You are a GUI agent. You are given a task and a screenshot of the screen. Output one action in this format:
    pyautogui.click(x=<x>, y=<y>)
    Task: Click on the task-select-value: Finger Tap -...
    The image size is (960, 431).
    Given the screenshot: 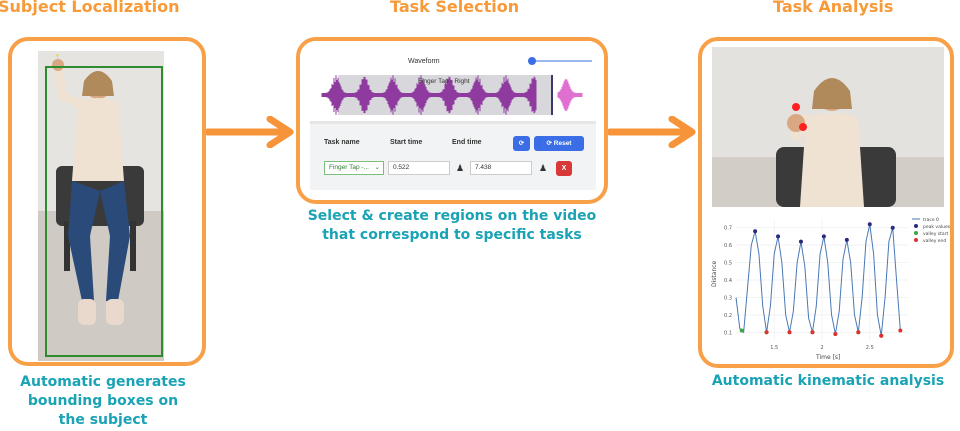 What is the action you would take?
    pyautogui.click(x=349, y=167)
    